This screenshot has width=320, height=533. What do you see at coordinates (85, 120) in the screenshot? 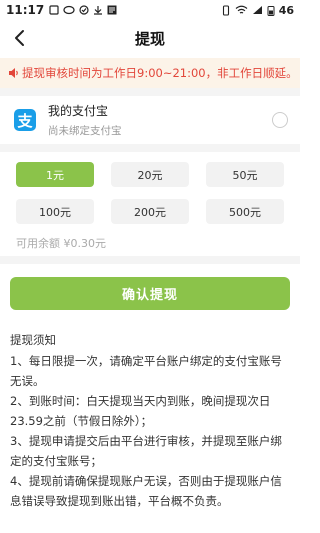
I see `alipay-info: 我的支付宝 尚未绑定支付宝` at bounding box center [85, 120].